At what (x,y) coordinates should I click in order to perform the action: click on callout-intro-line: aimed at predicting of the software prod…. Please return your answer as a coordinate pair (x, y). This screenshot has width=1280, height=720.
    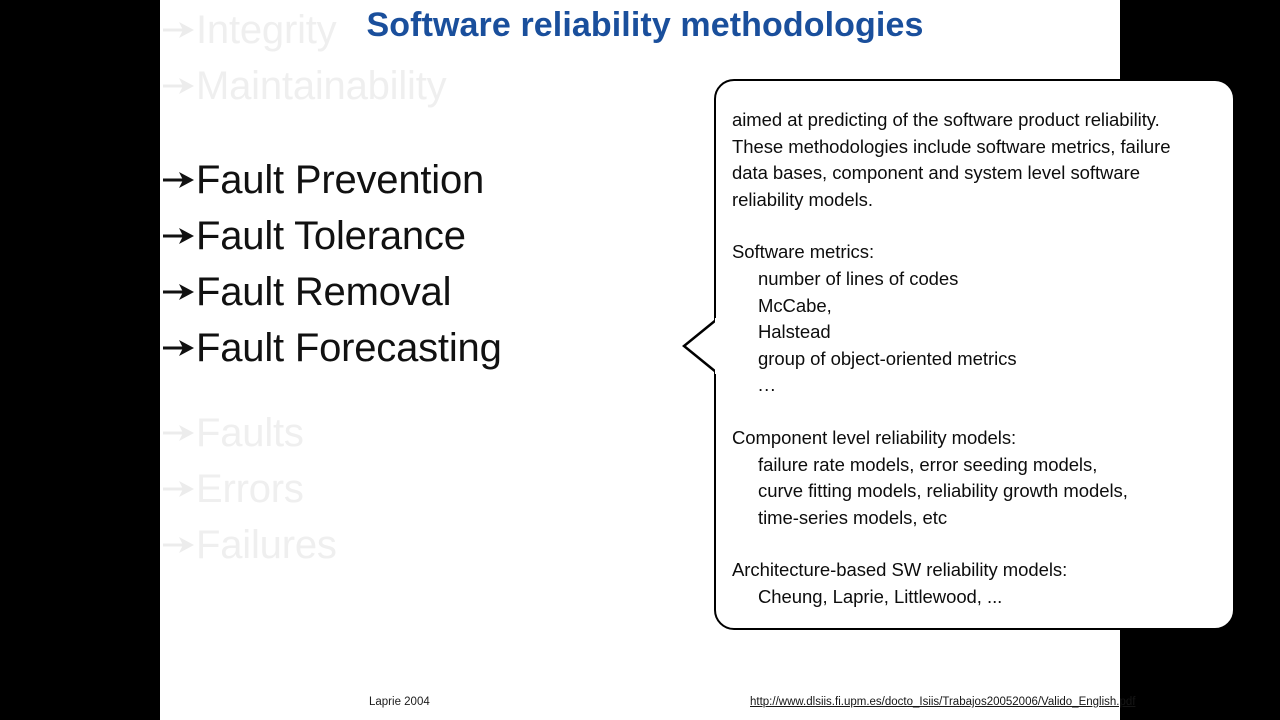
    Looking at the image, I should click on (946, 119).